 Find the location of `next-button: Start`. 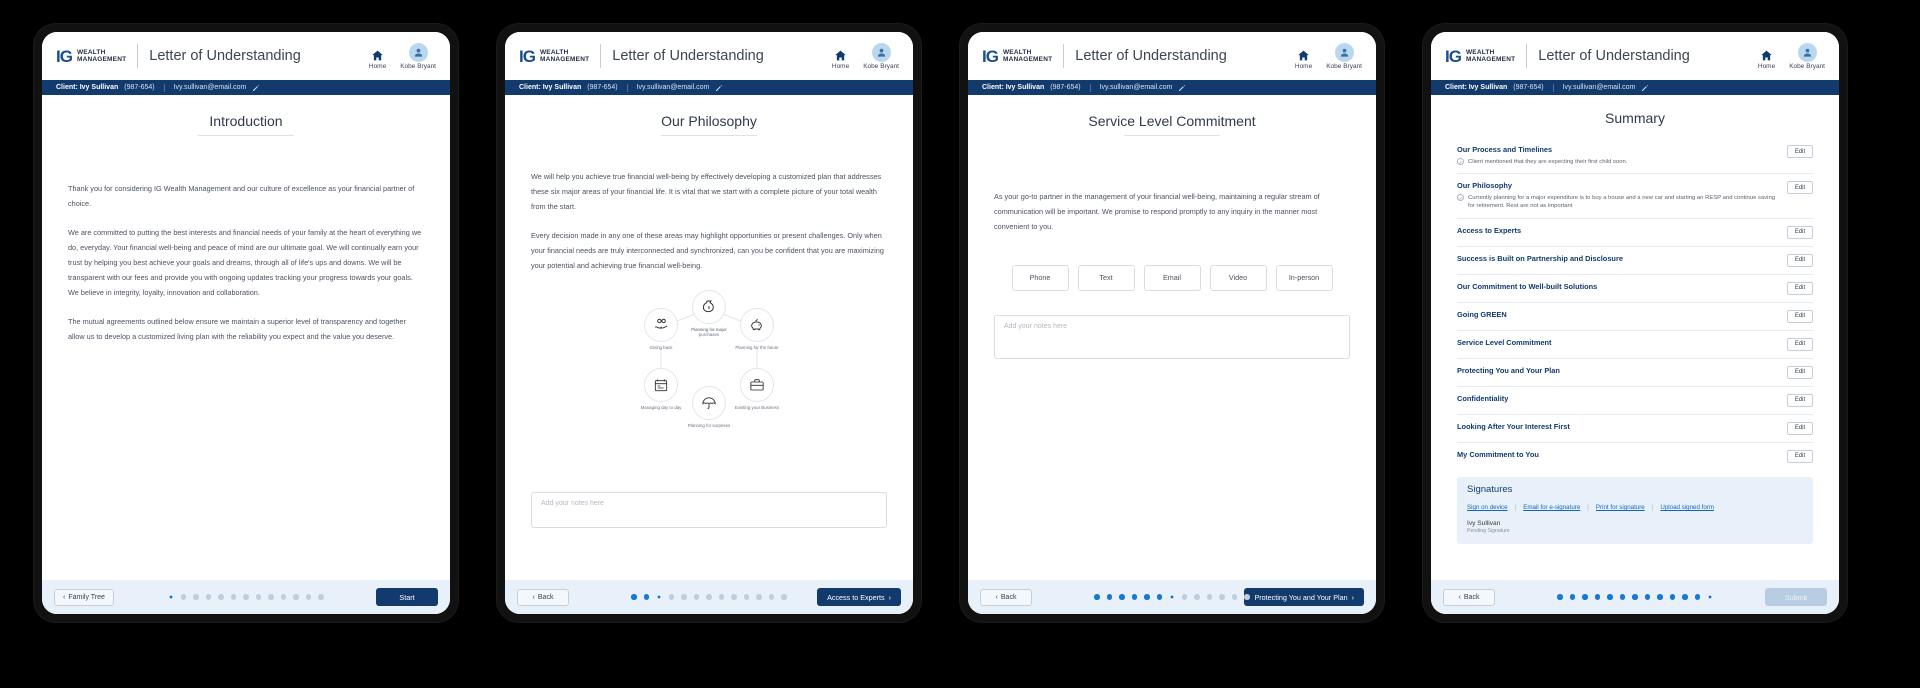

next-button: Start is located at coordinates (407, 597).